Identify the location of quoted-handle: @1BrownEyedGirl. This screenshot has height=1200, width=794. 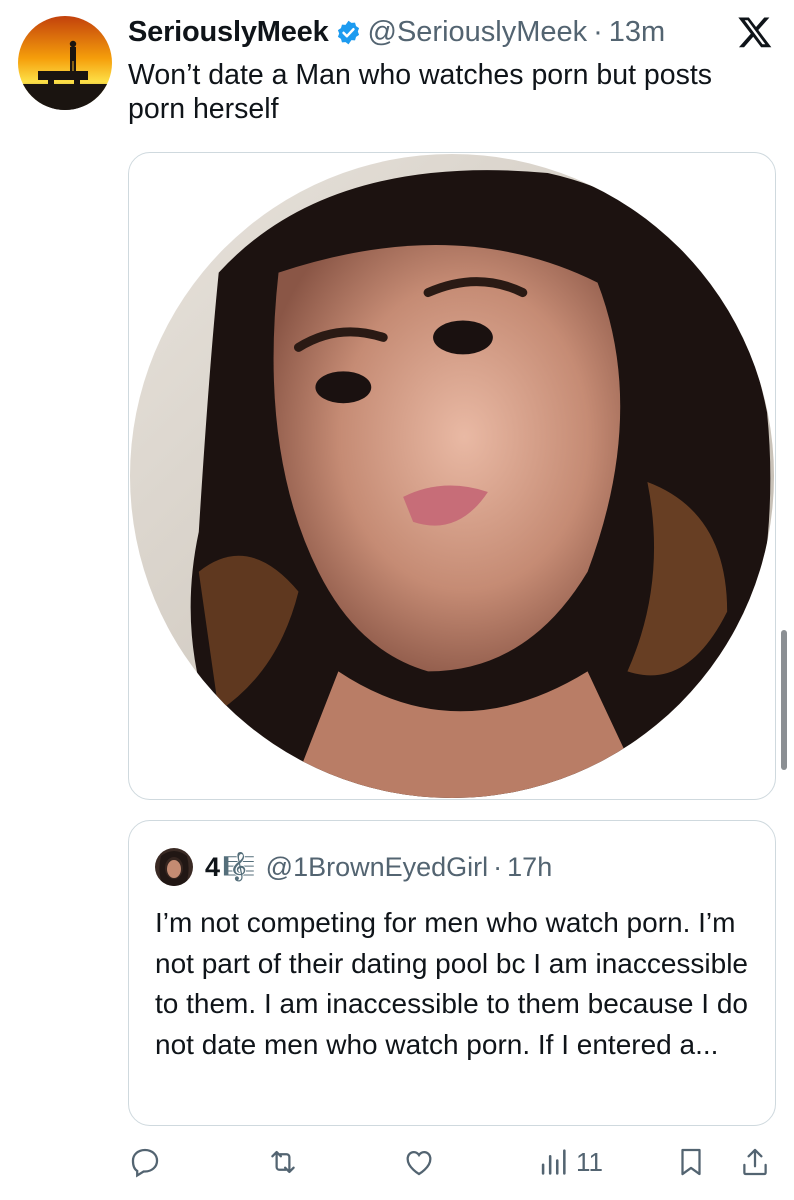
(377, 867).